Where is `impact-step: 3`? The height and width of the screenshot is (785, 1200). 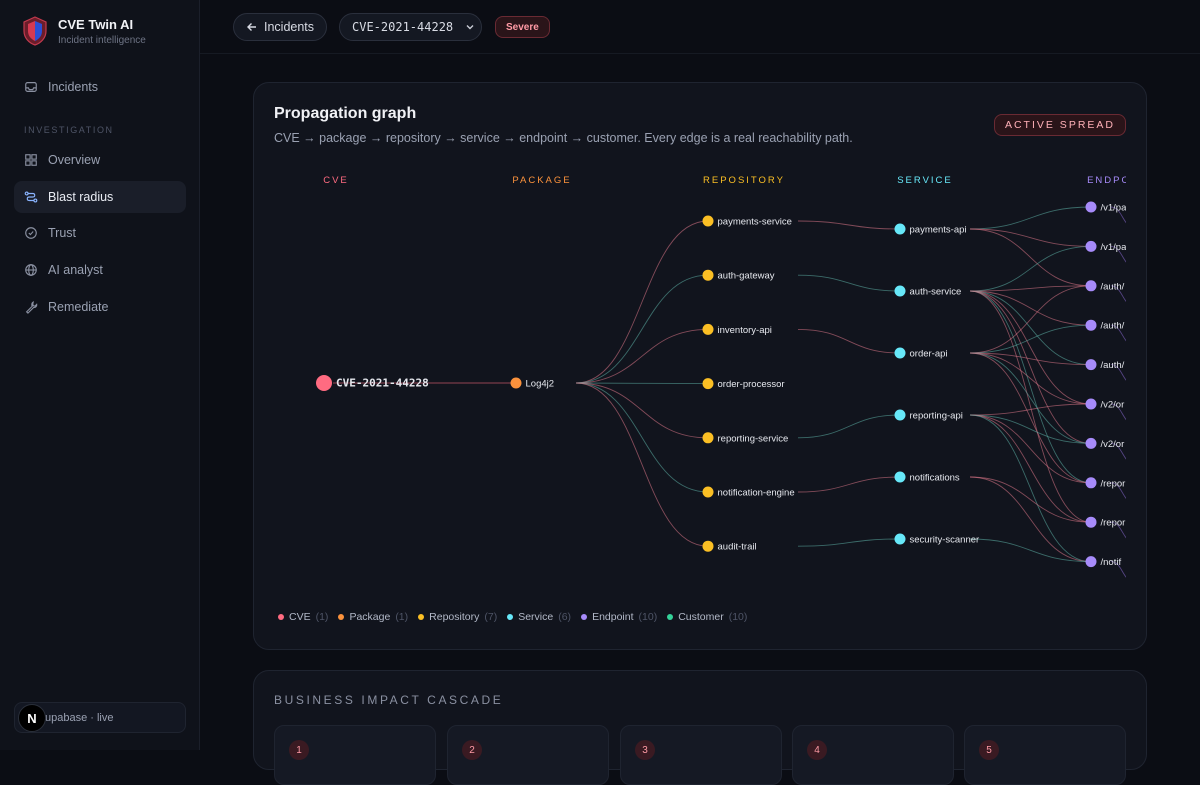 impact-step: 3 is located at coordinates (701, 755).